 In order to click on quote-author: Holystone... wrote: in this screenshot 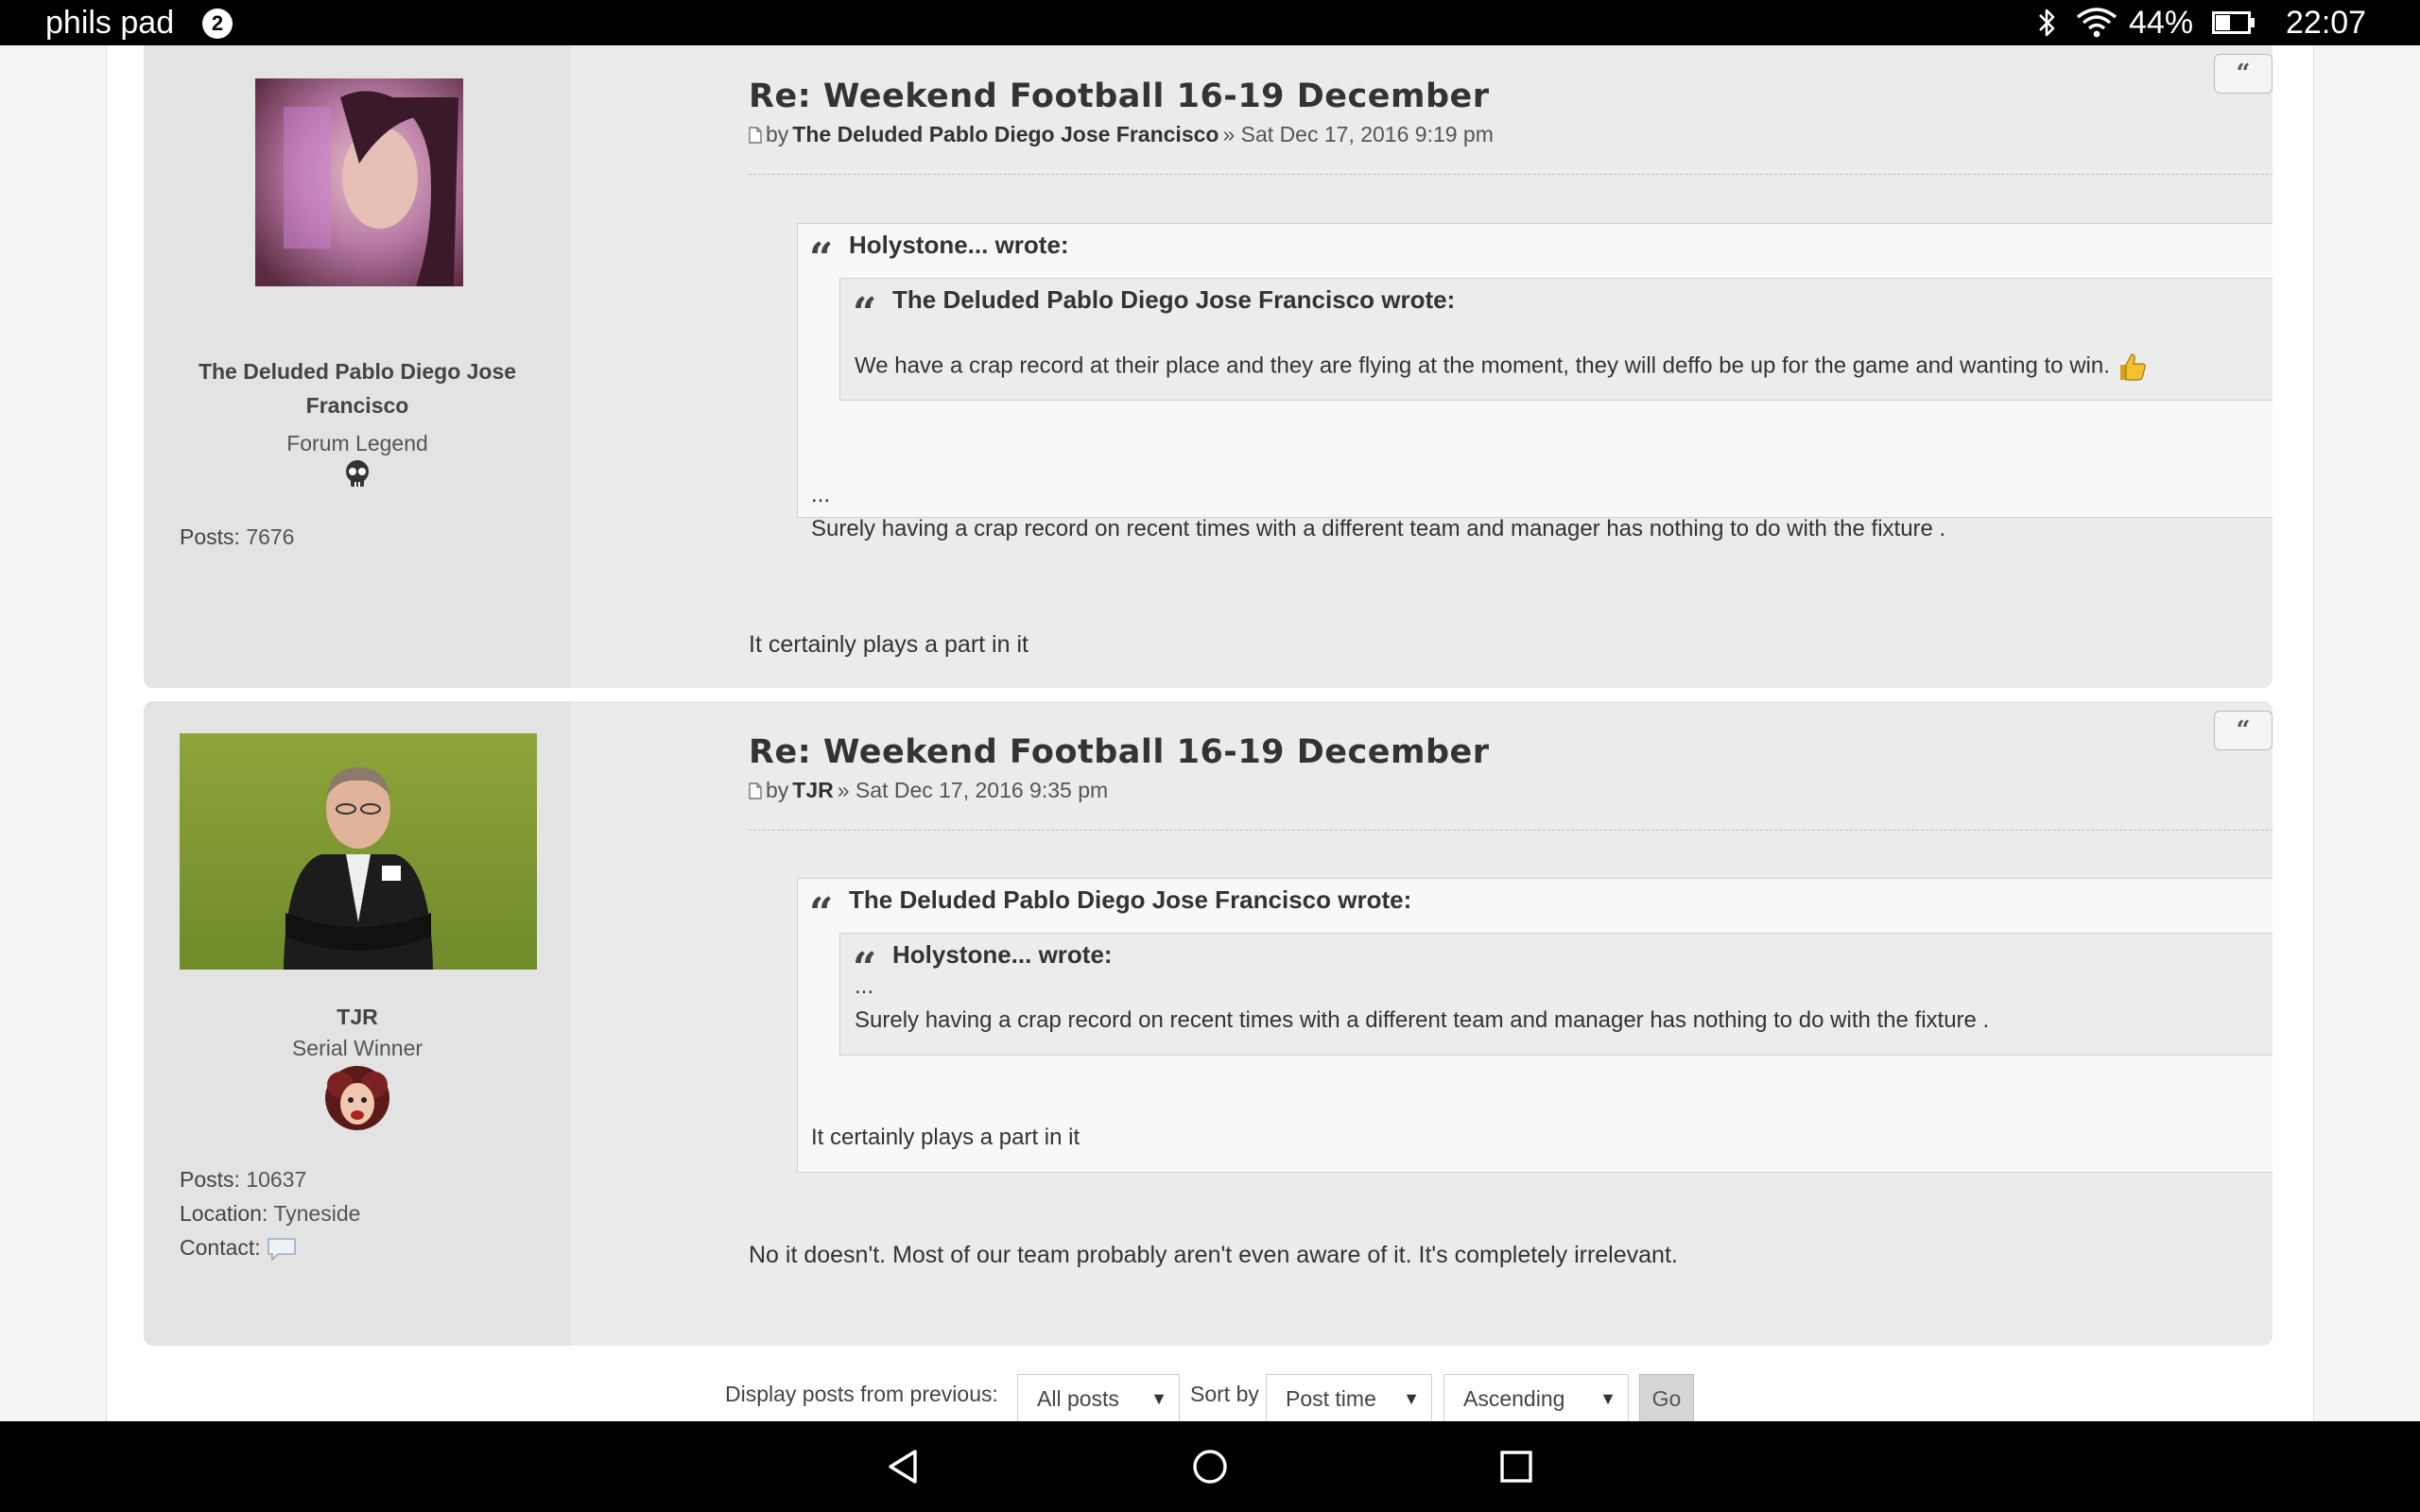, I will do `click(959, 245)`.